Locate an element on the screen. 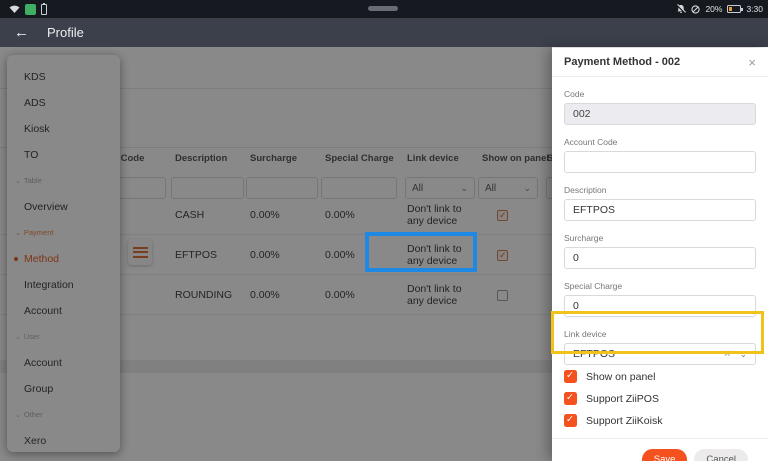 The image size is (768, 461). surcharge-label: Surcharge is located at coordinates (584, 238).